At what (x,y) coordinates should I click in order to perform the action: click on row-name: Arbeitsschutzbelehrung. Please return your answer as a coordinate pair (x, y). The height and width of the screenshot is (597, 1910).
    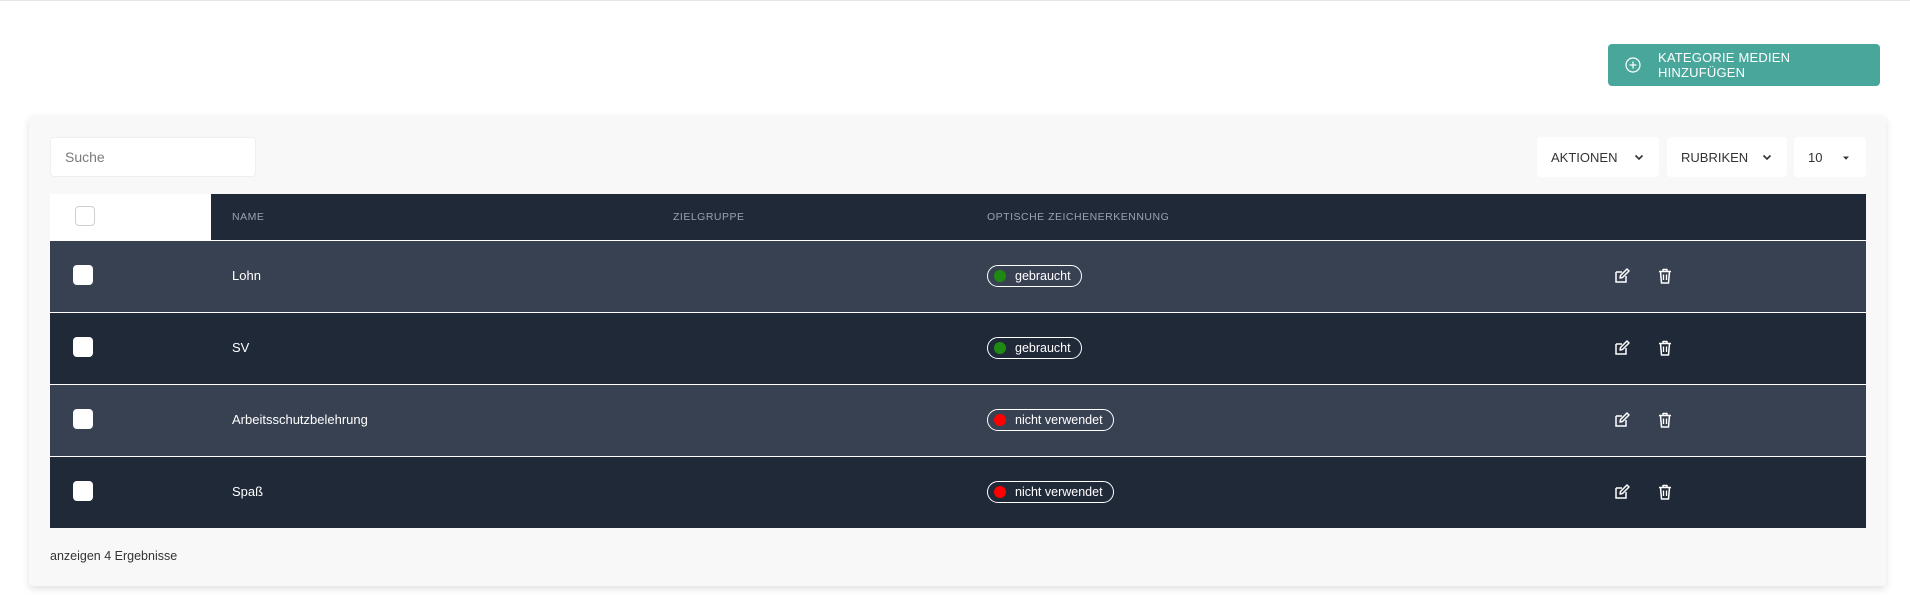
    Looking at the image, I should click on (300, 419).